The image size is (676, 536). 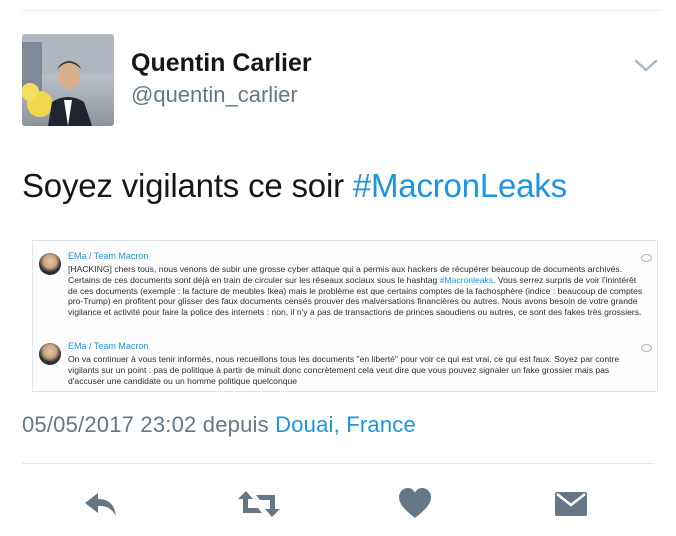 What do you see at coordinates (221, 63) in the screenshot?
I see `display-name: Quentin Carlier` at bounding box center [221, 63].